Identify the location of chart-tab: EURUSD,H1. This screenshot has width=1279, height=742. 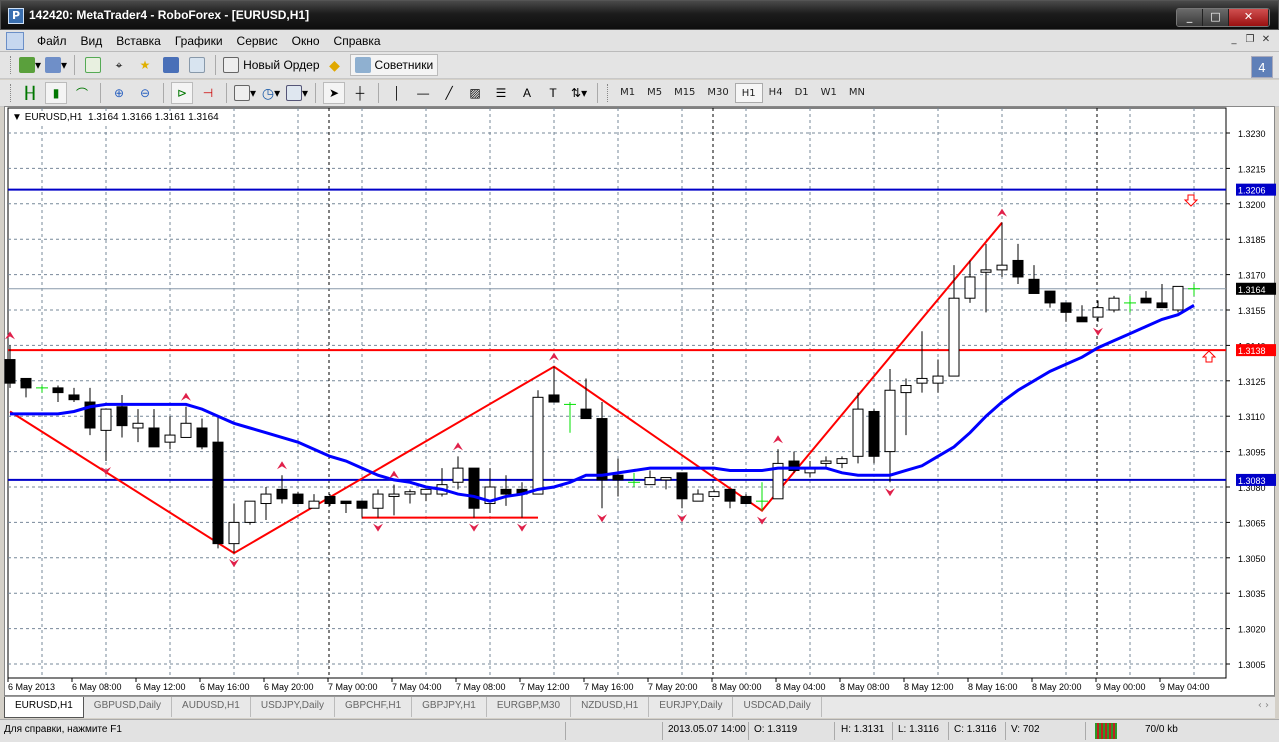
(44, 707).